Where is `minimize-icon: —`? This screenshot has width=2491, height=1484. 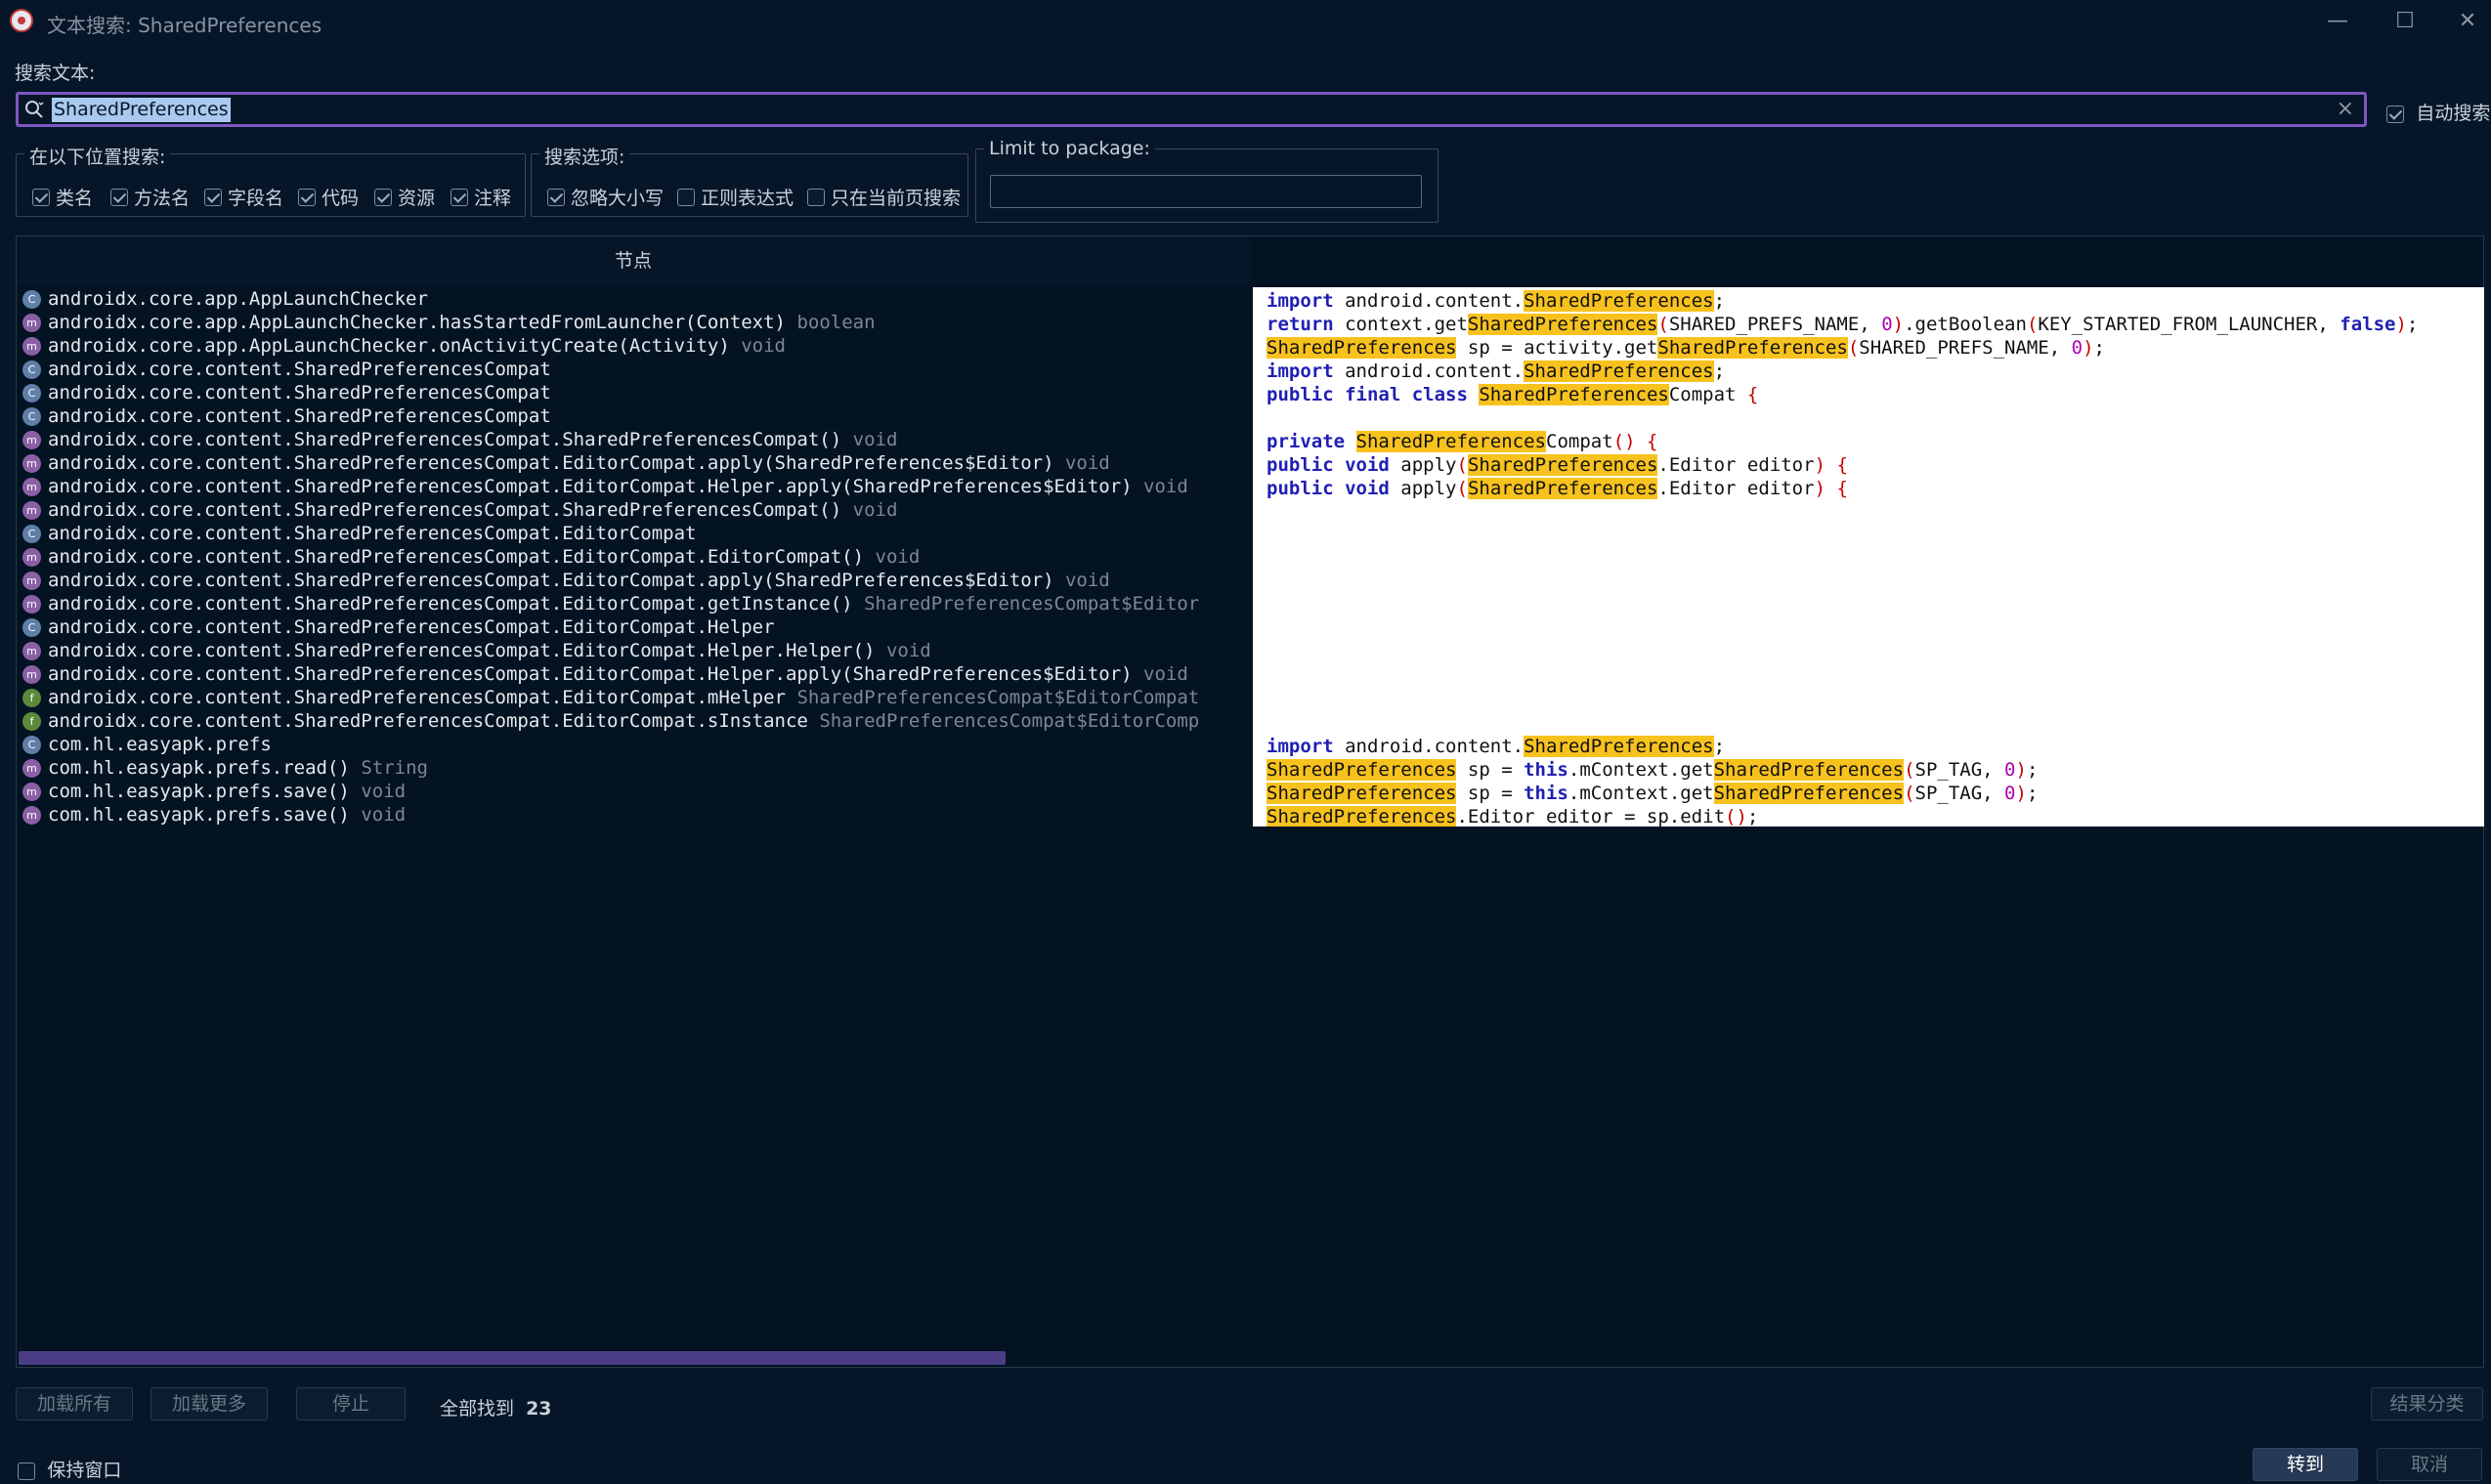 minimize-icon: — is located at coordinates (2337, 22).